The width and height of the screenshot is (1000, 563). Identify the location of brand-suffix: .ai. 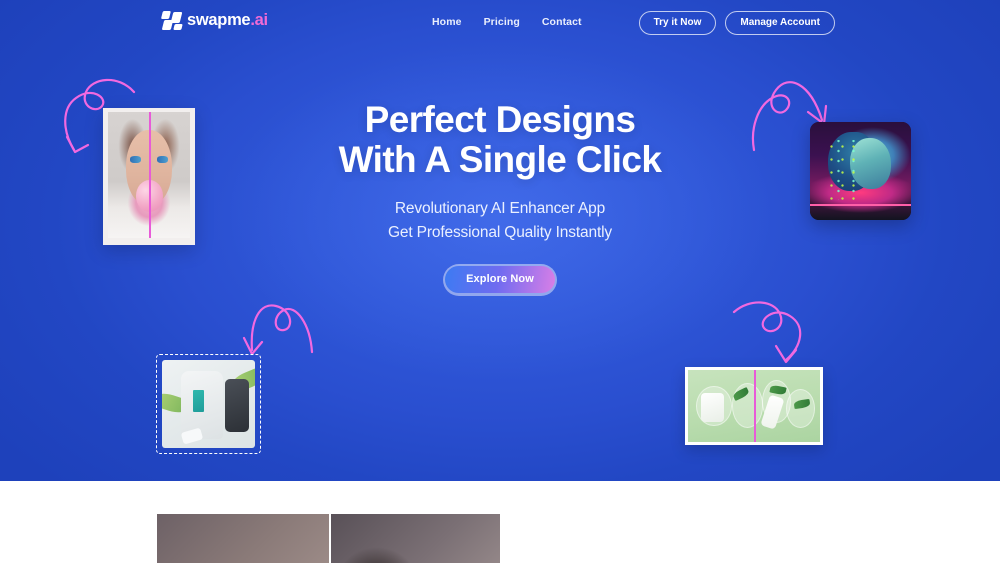
(259, 20).